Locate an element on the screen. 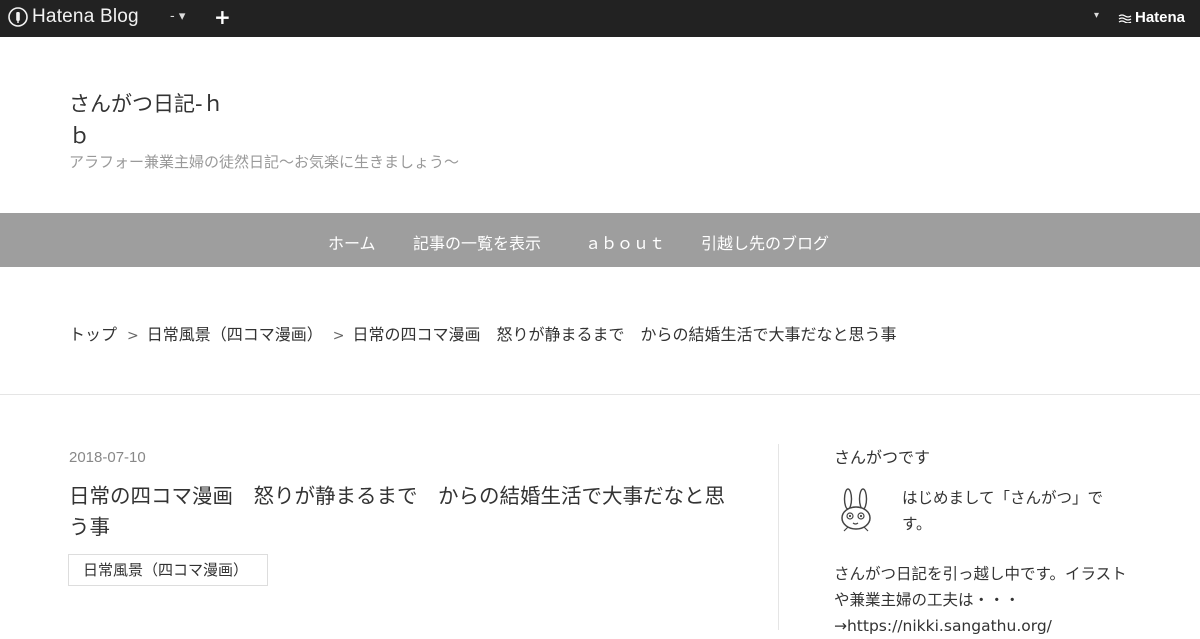  user-menu-dropdown: - ▾ is located at coordinates (177, 16).